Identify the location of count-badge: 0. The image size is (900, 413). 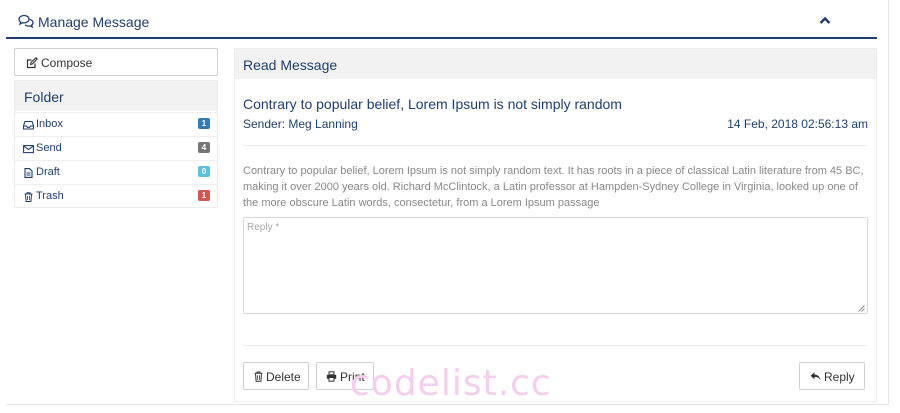
(204, 171).